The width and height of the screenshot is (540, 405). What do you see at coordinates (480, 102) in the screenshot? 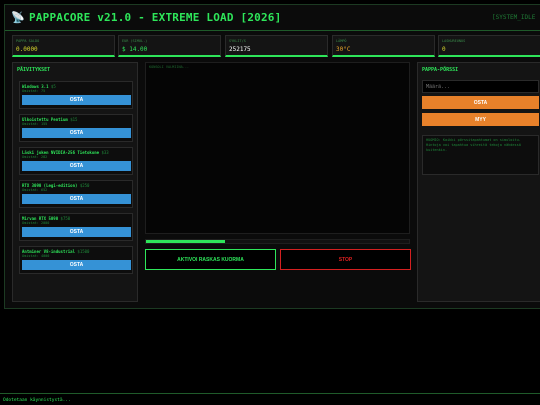
I see `exchange-buy-button: OSTA` at bounding box center [480, 102].